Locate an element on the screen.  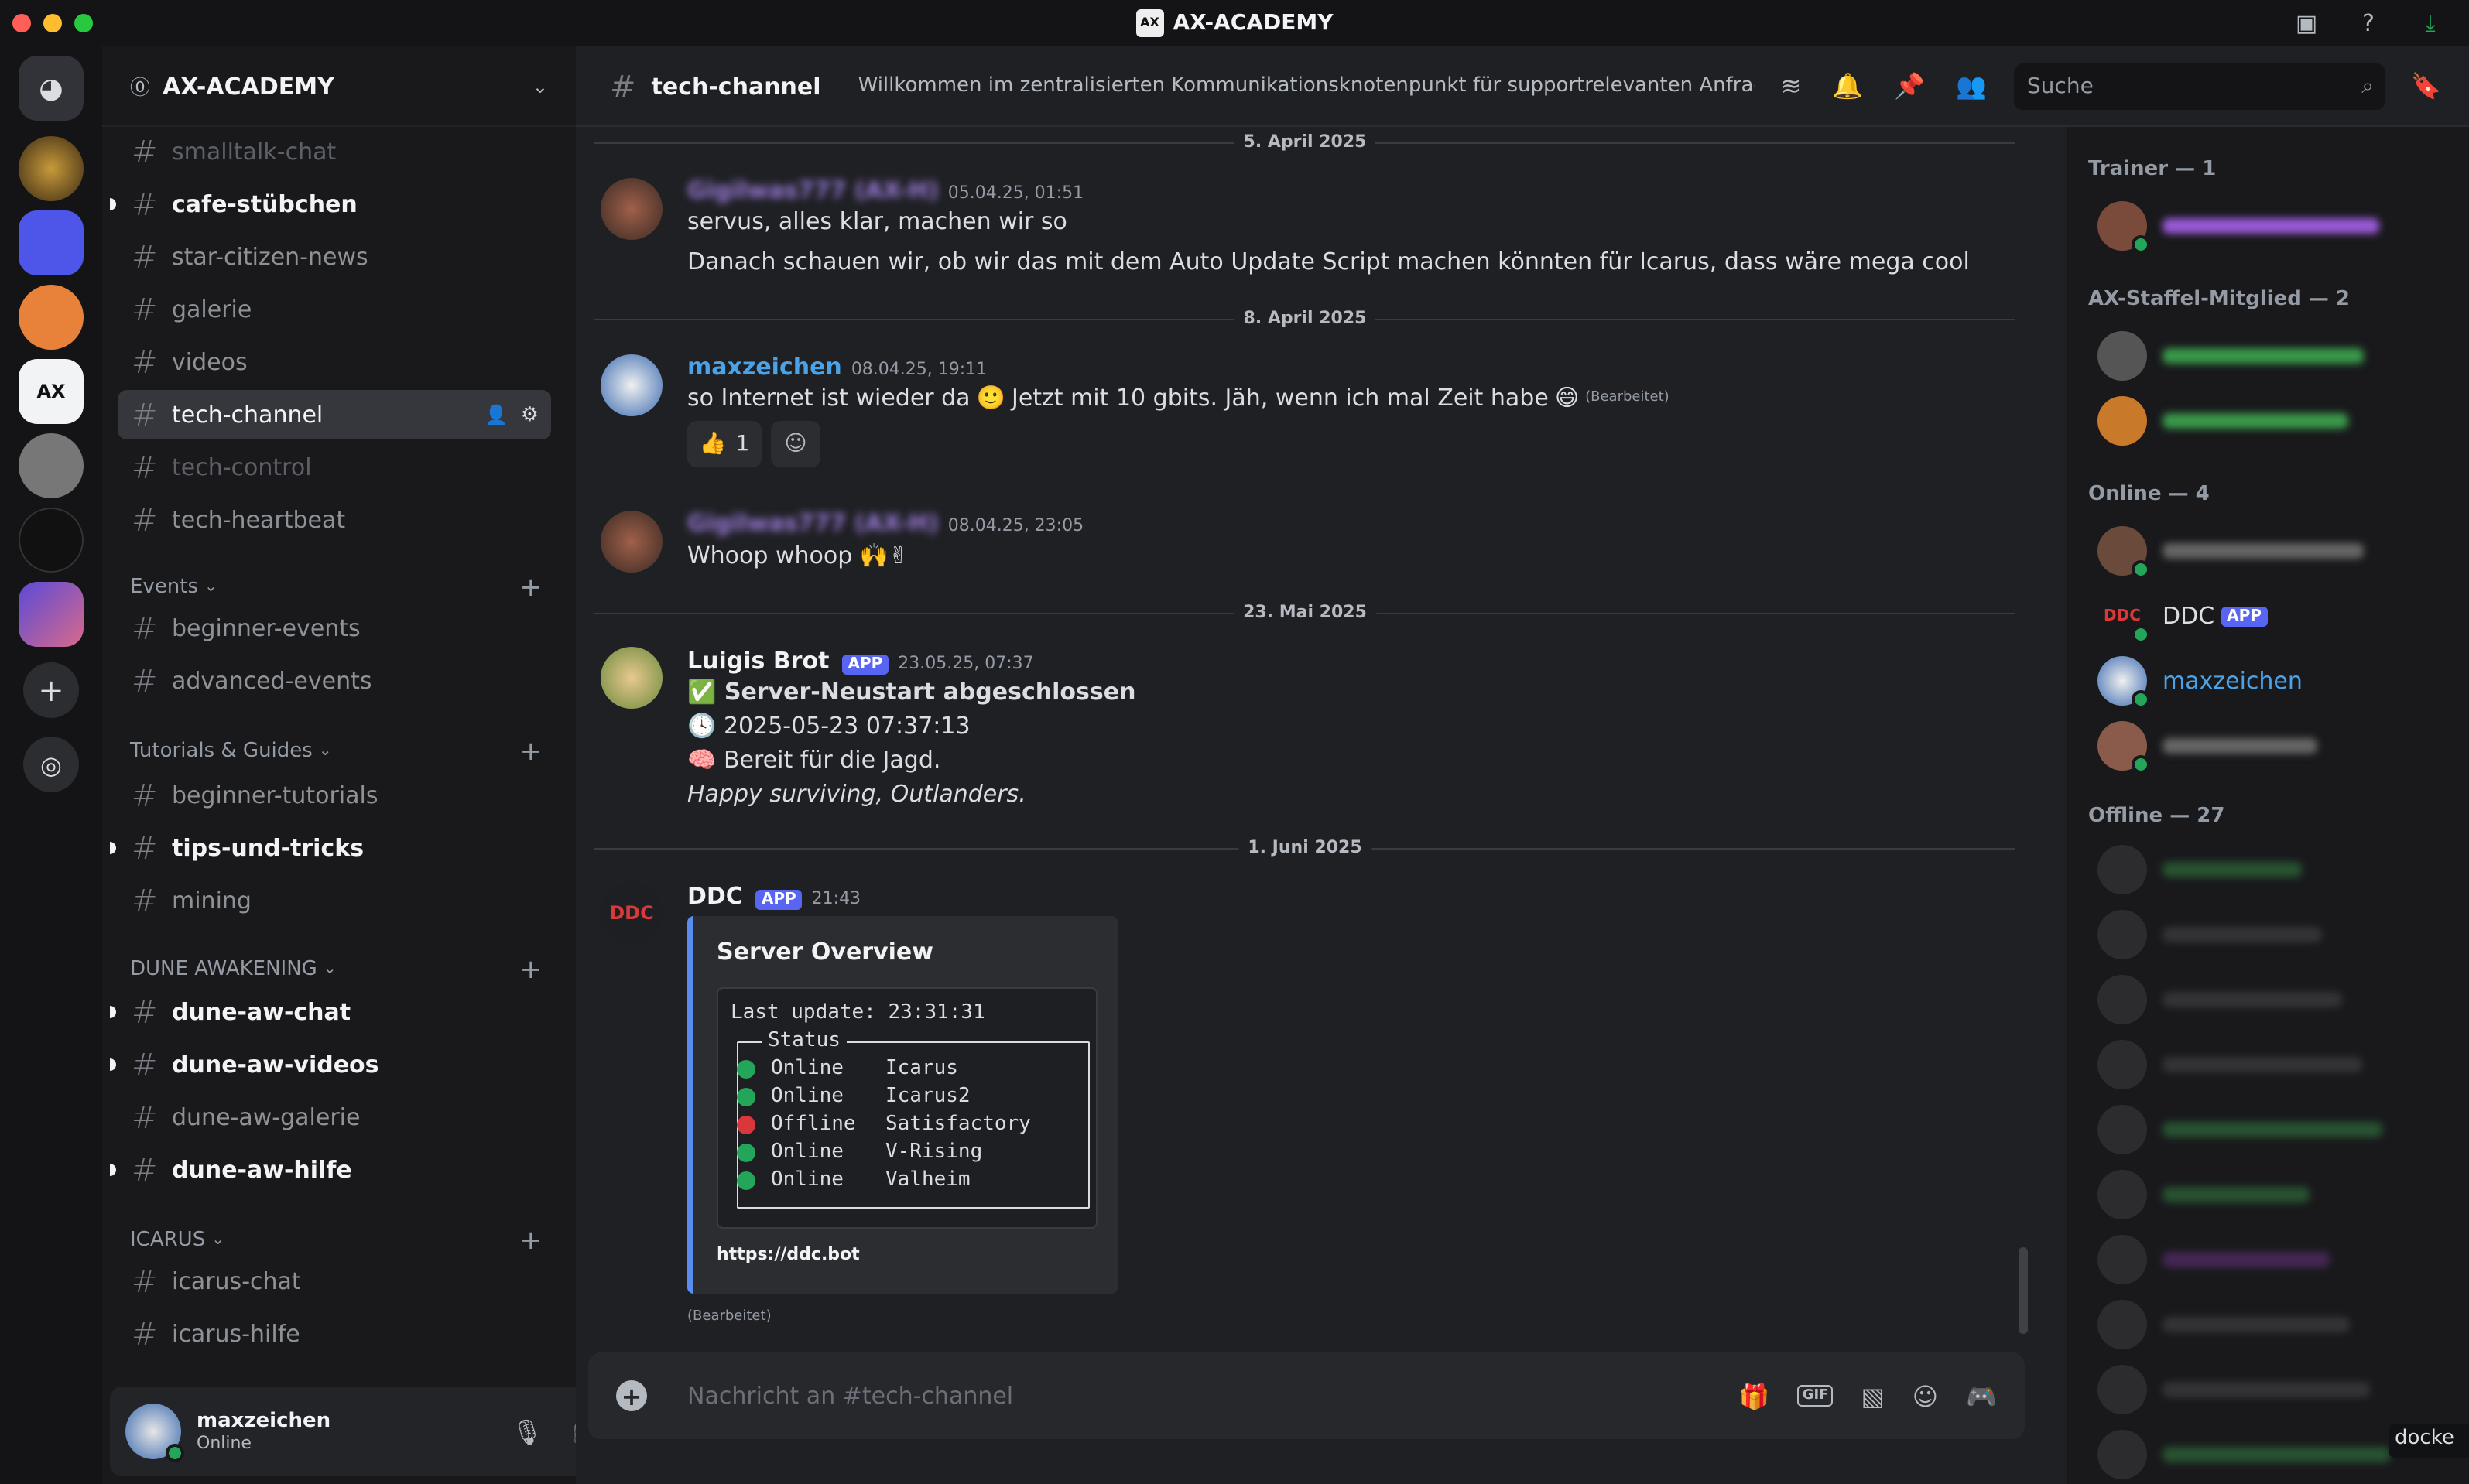
message-author: maxzeichen is located at coordinates (765, 367).